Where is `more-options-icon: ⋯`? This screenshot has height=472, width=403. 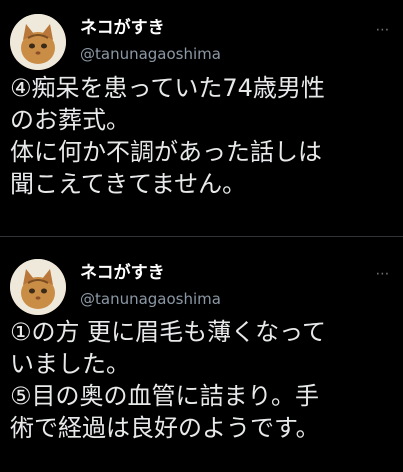 more-options-icon: ⋯ is located at coordinates (383, 274).